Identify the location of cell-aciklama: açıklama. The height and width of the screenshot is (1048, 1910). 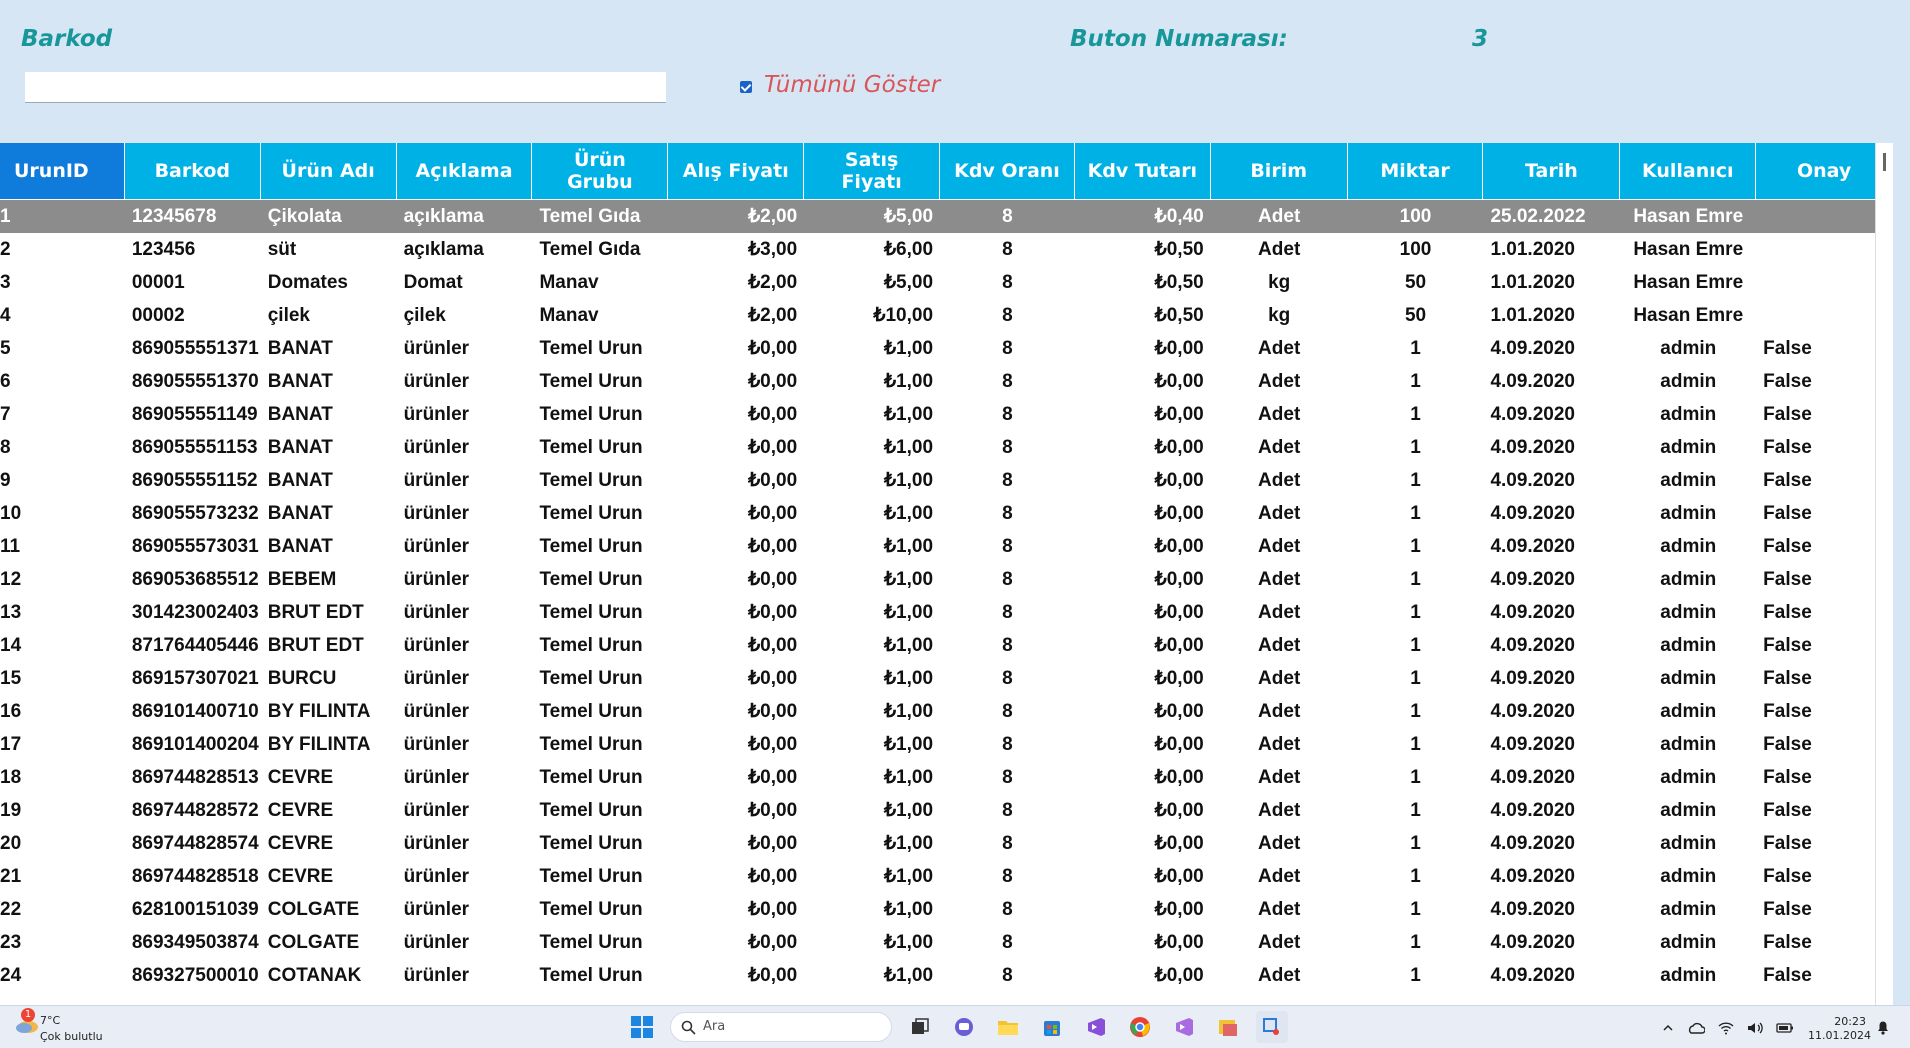
(465, 249).